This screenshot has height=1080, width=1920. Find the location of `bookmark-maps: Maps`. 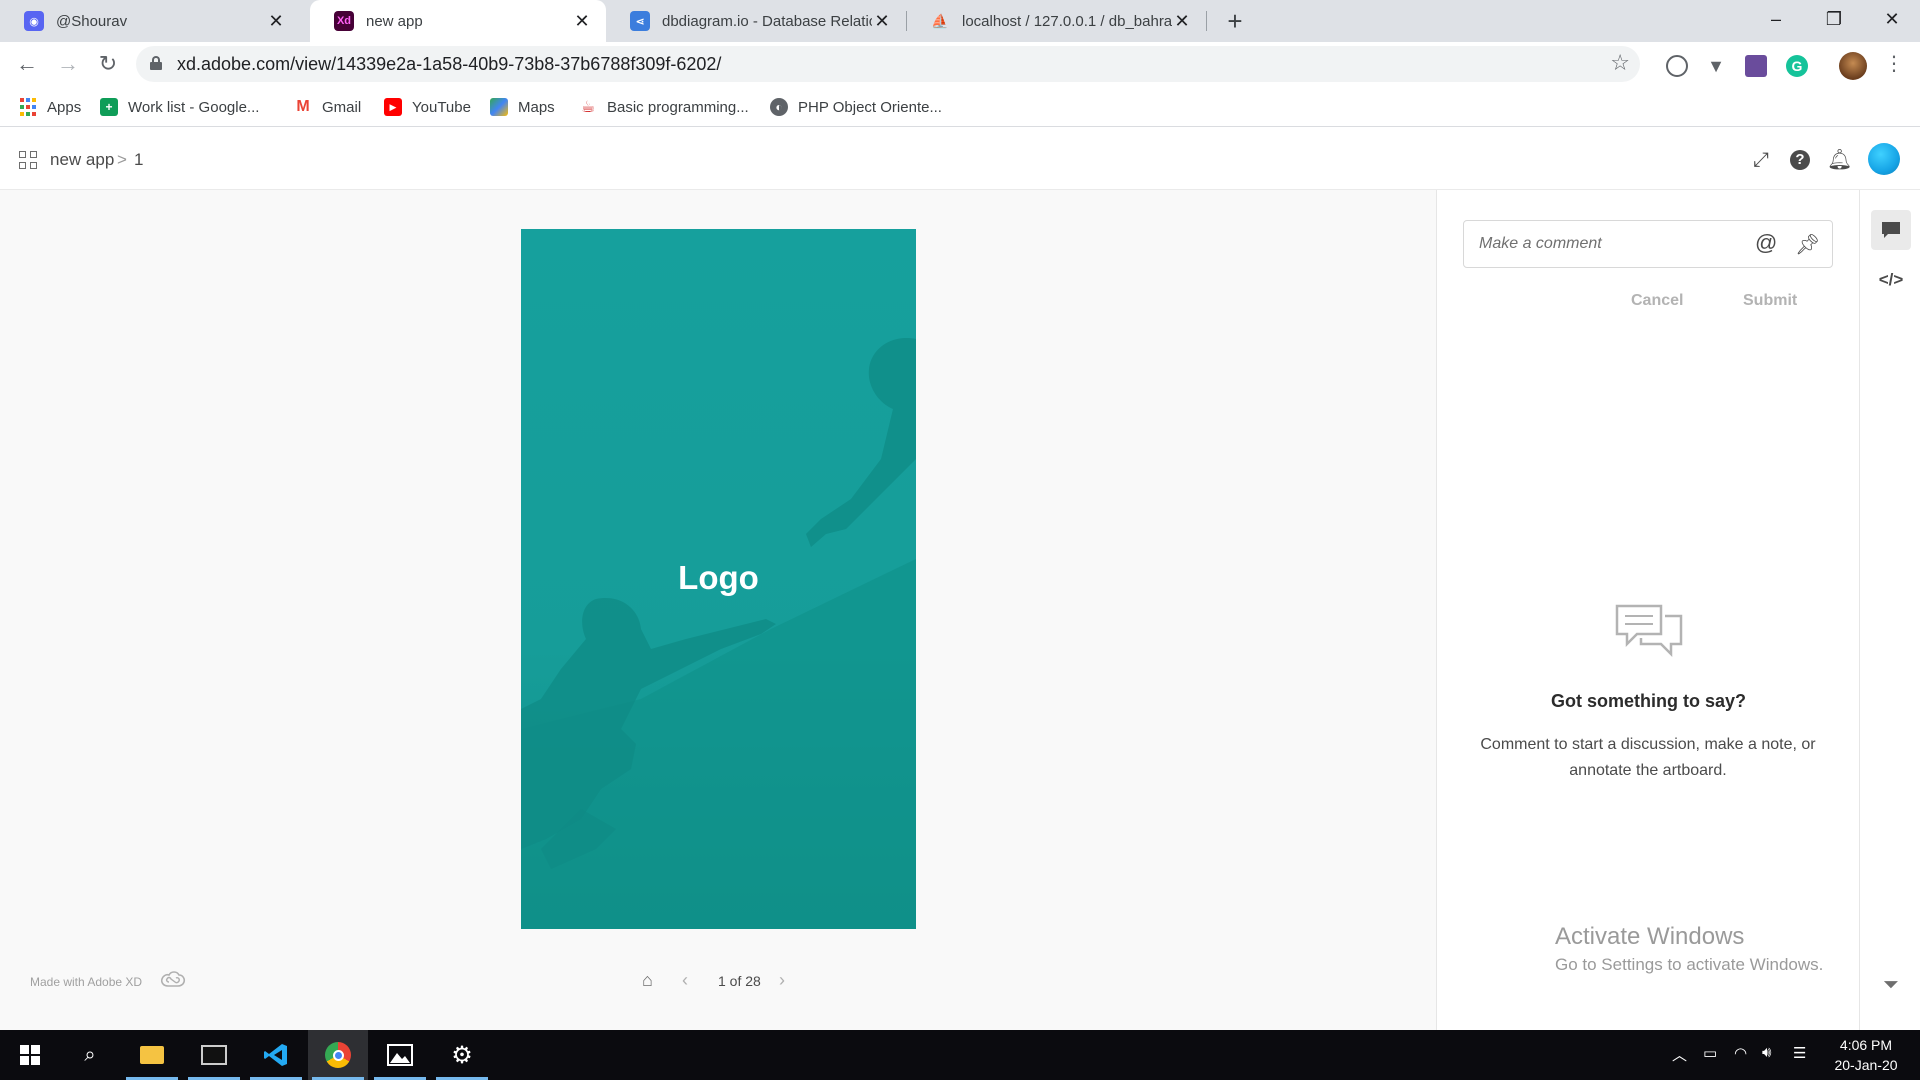

bookmark-maps: Maps is located at coordinates (522, 107).